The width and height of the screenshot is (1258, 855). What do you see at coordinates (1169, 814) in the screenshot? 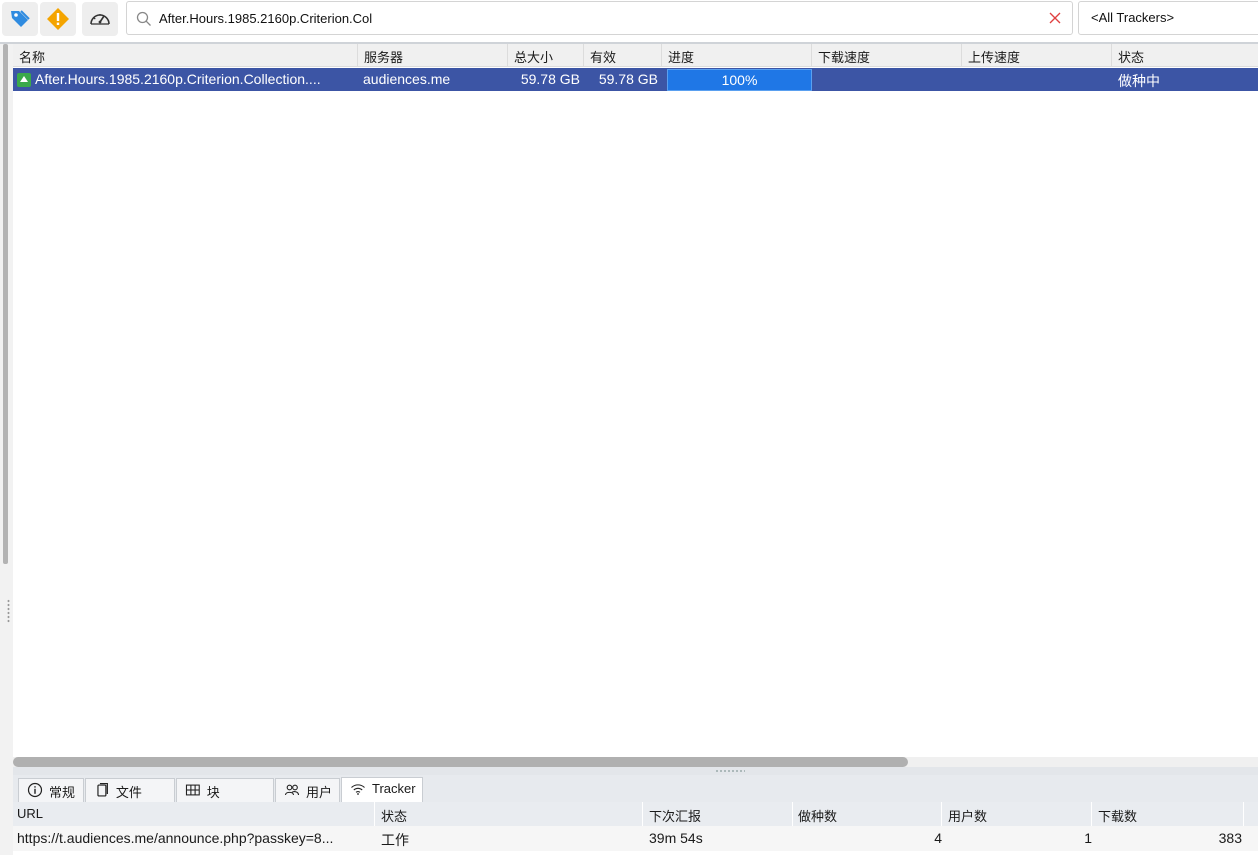
I see `column-header-downloads: 下载数` at bounding box center [1169, 814].